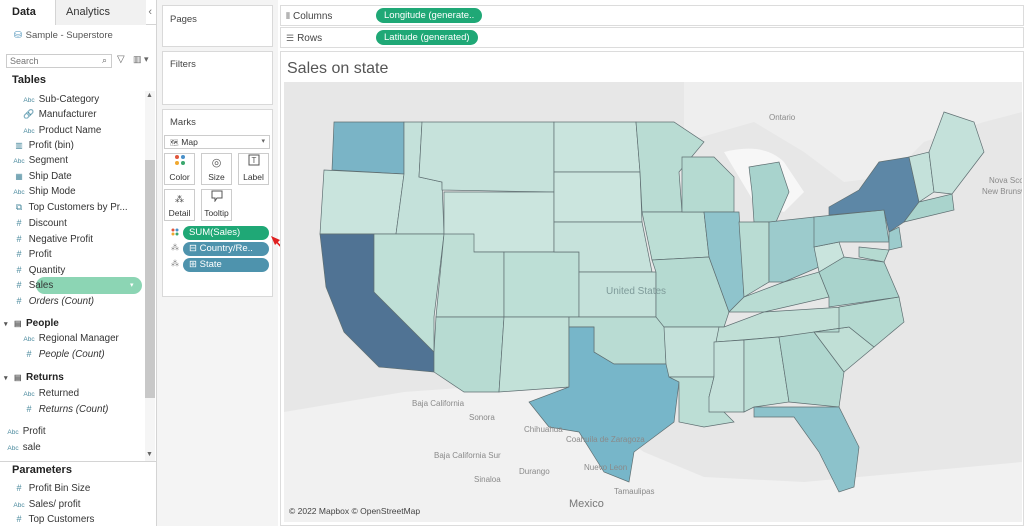  Describe the element at coordinates (253, 160) in the screenshot. I see `svg-text: T` at that location.